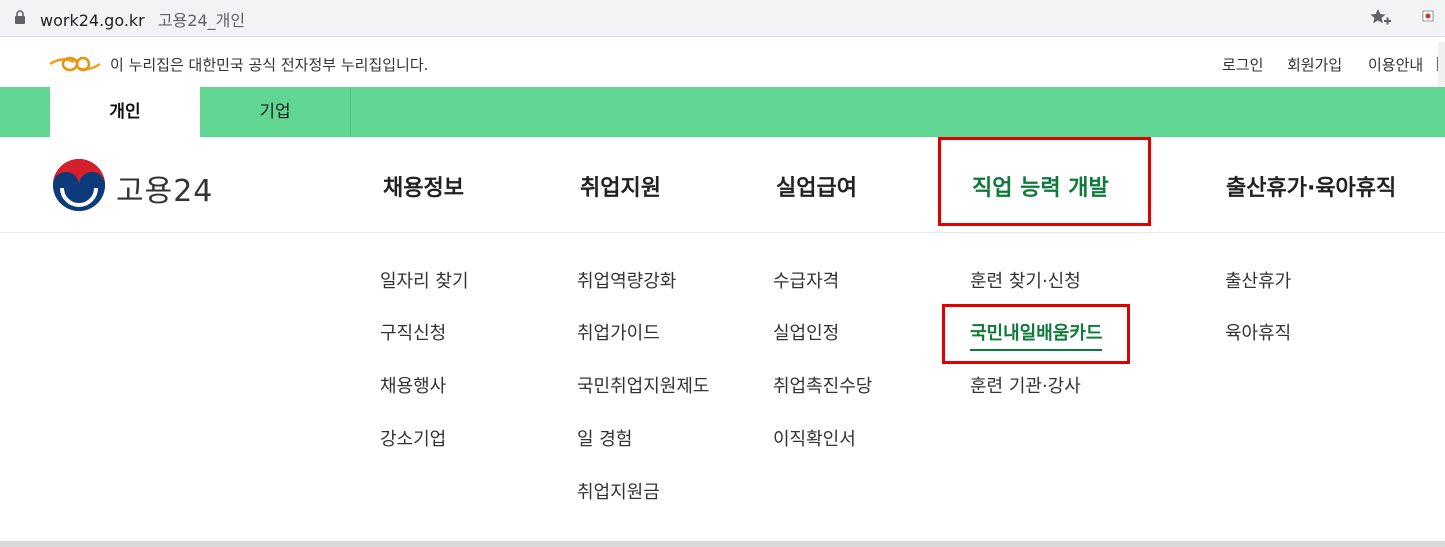  What do you see at coordinates (1258, 280) in the screenshot?
I see `sub-maternity-leave: 출산휴가` at bounding box center [1258, 280].